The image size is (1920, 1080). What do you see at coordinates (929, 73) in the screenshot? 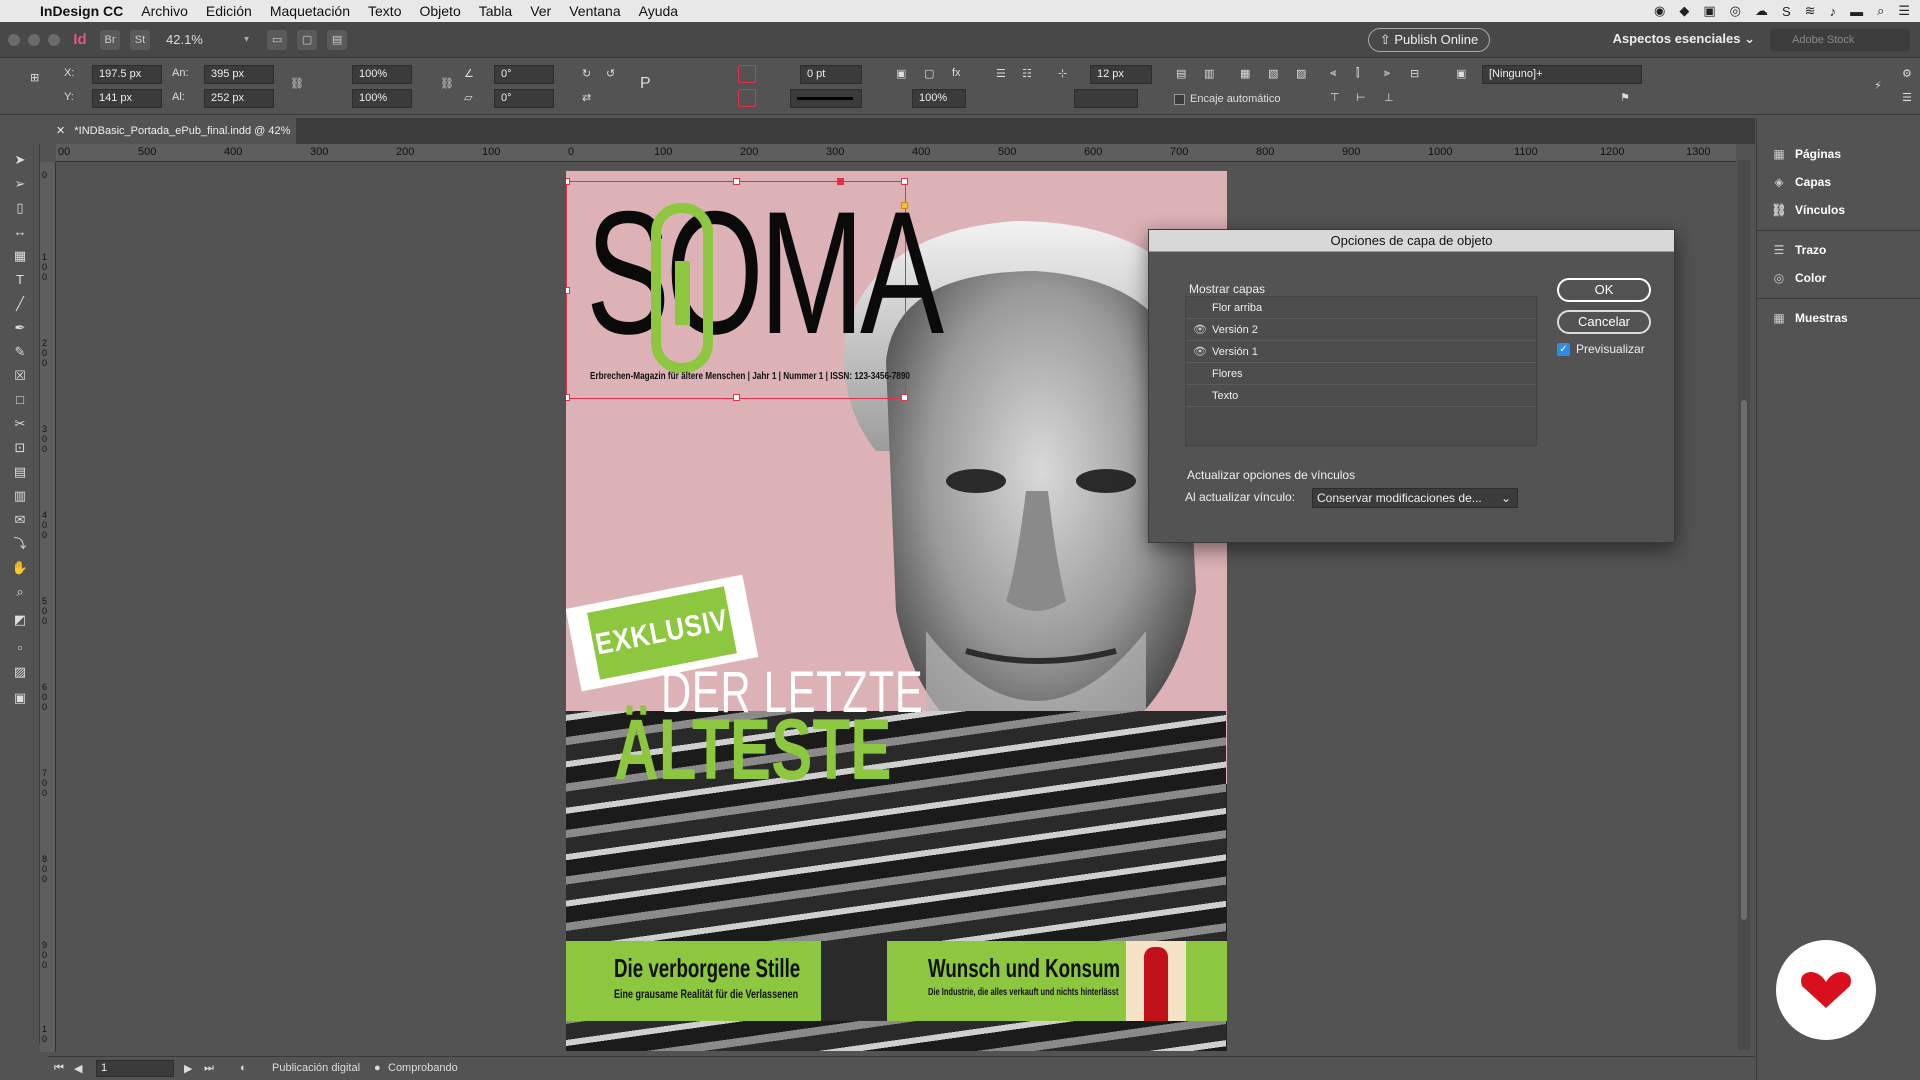
I see `drop-shadow-icon: ▢` at bounding box center [929, 73].